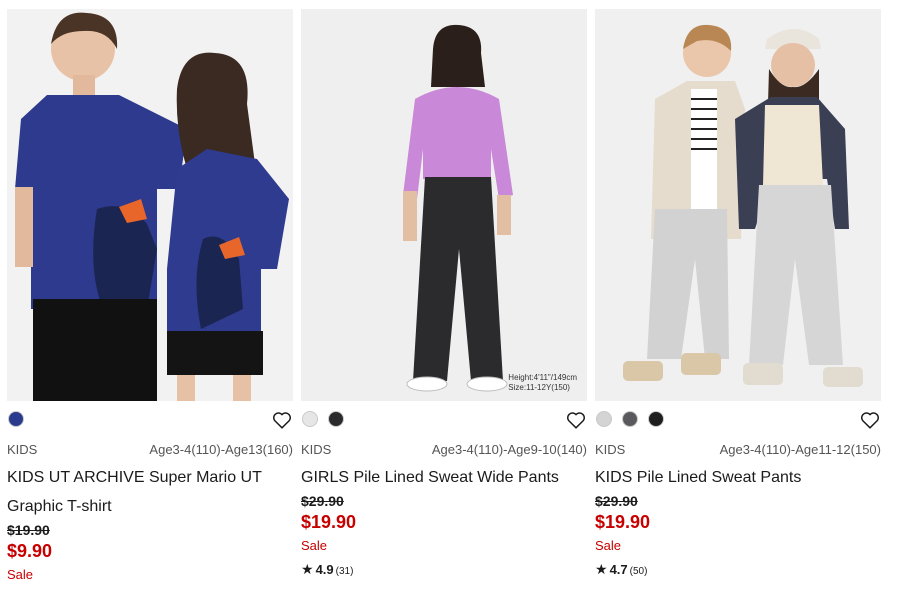 Image resolution: width=898 pixels, height=606 pixels. Describe the element at coordinates (509, 449) in the screenshot. I see `product-size-range: Age3-4(110)-Age9-10(140)` at that location.